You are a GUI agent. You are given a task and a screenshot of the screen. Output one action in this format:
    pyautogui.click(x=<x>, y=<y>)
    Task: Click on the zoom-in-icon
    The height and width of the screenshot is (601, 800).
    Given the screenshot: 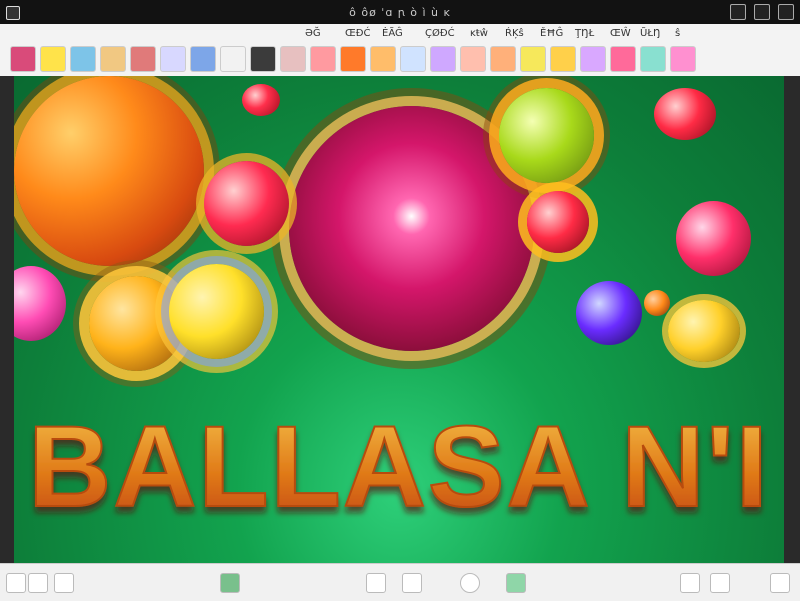 What is the action you would take?
    pyautogui.click(x=720, y=583)
    